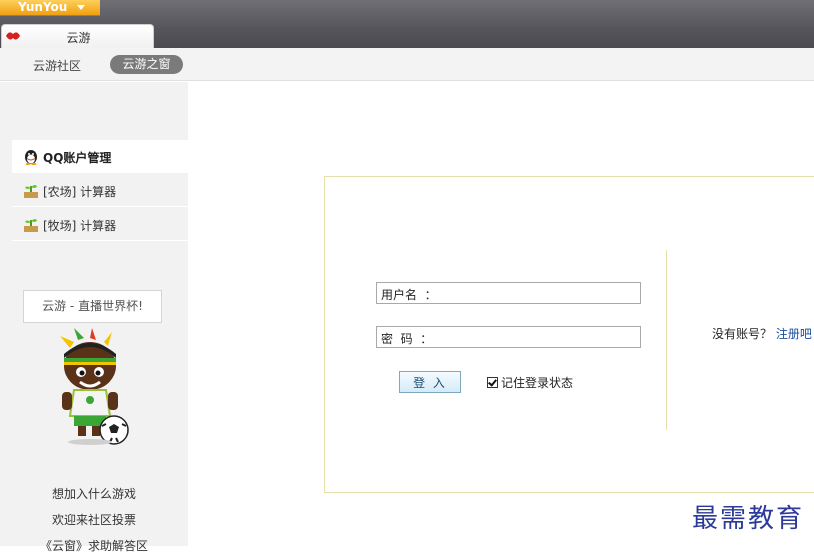 The width and height of the screenshot is (814, 554). I want to click on world-cup-promo-button: 云游 - 直播世界杯!, so click(92, 306).